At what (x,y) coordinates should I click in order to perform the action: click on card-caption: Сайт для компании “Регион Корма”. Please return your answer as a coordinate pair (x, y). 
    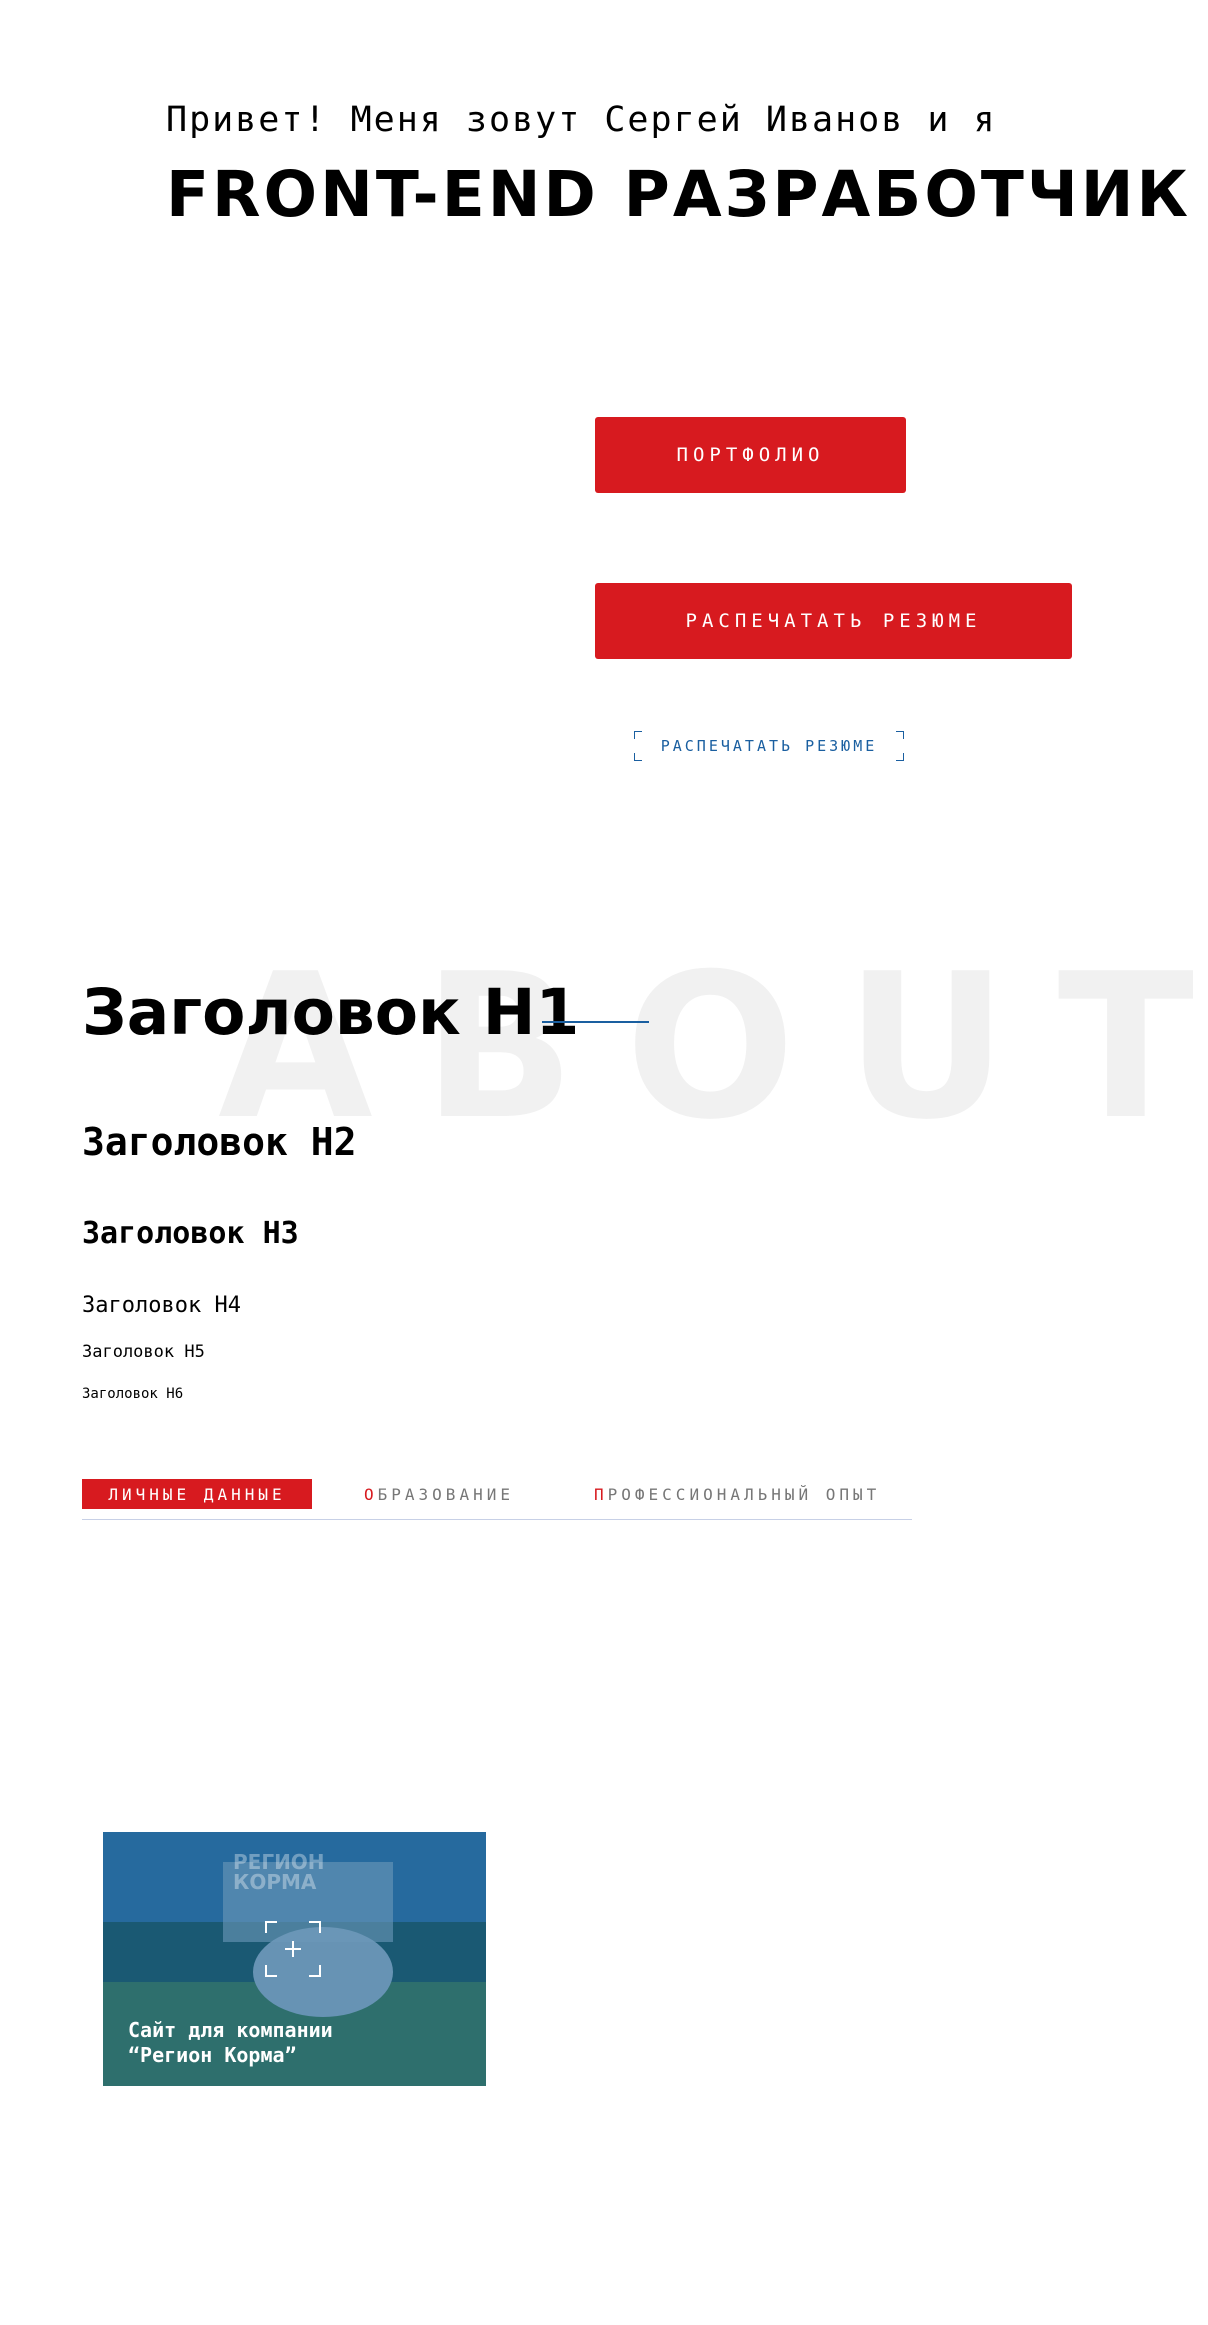
    Looking at the image, I should click on (288, 2043).